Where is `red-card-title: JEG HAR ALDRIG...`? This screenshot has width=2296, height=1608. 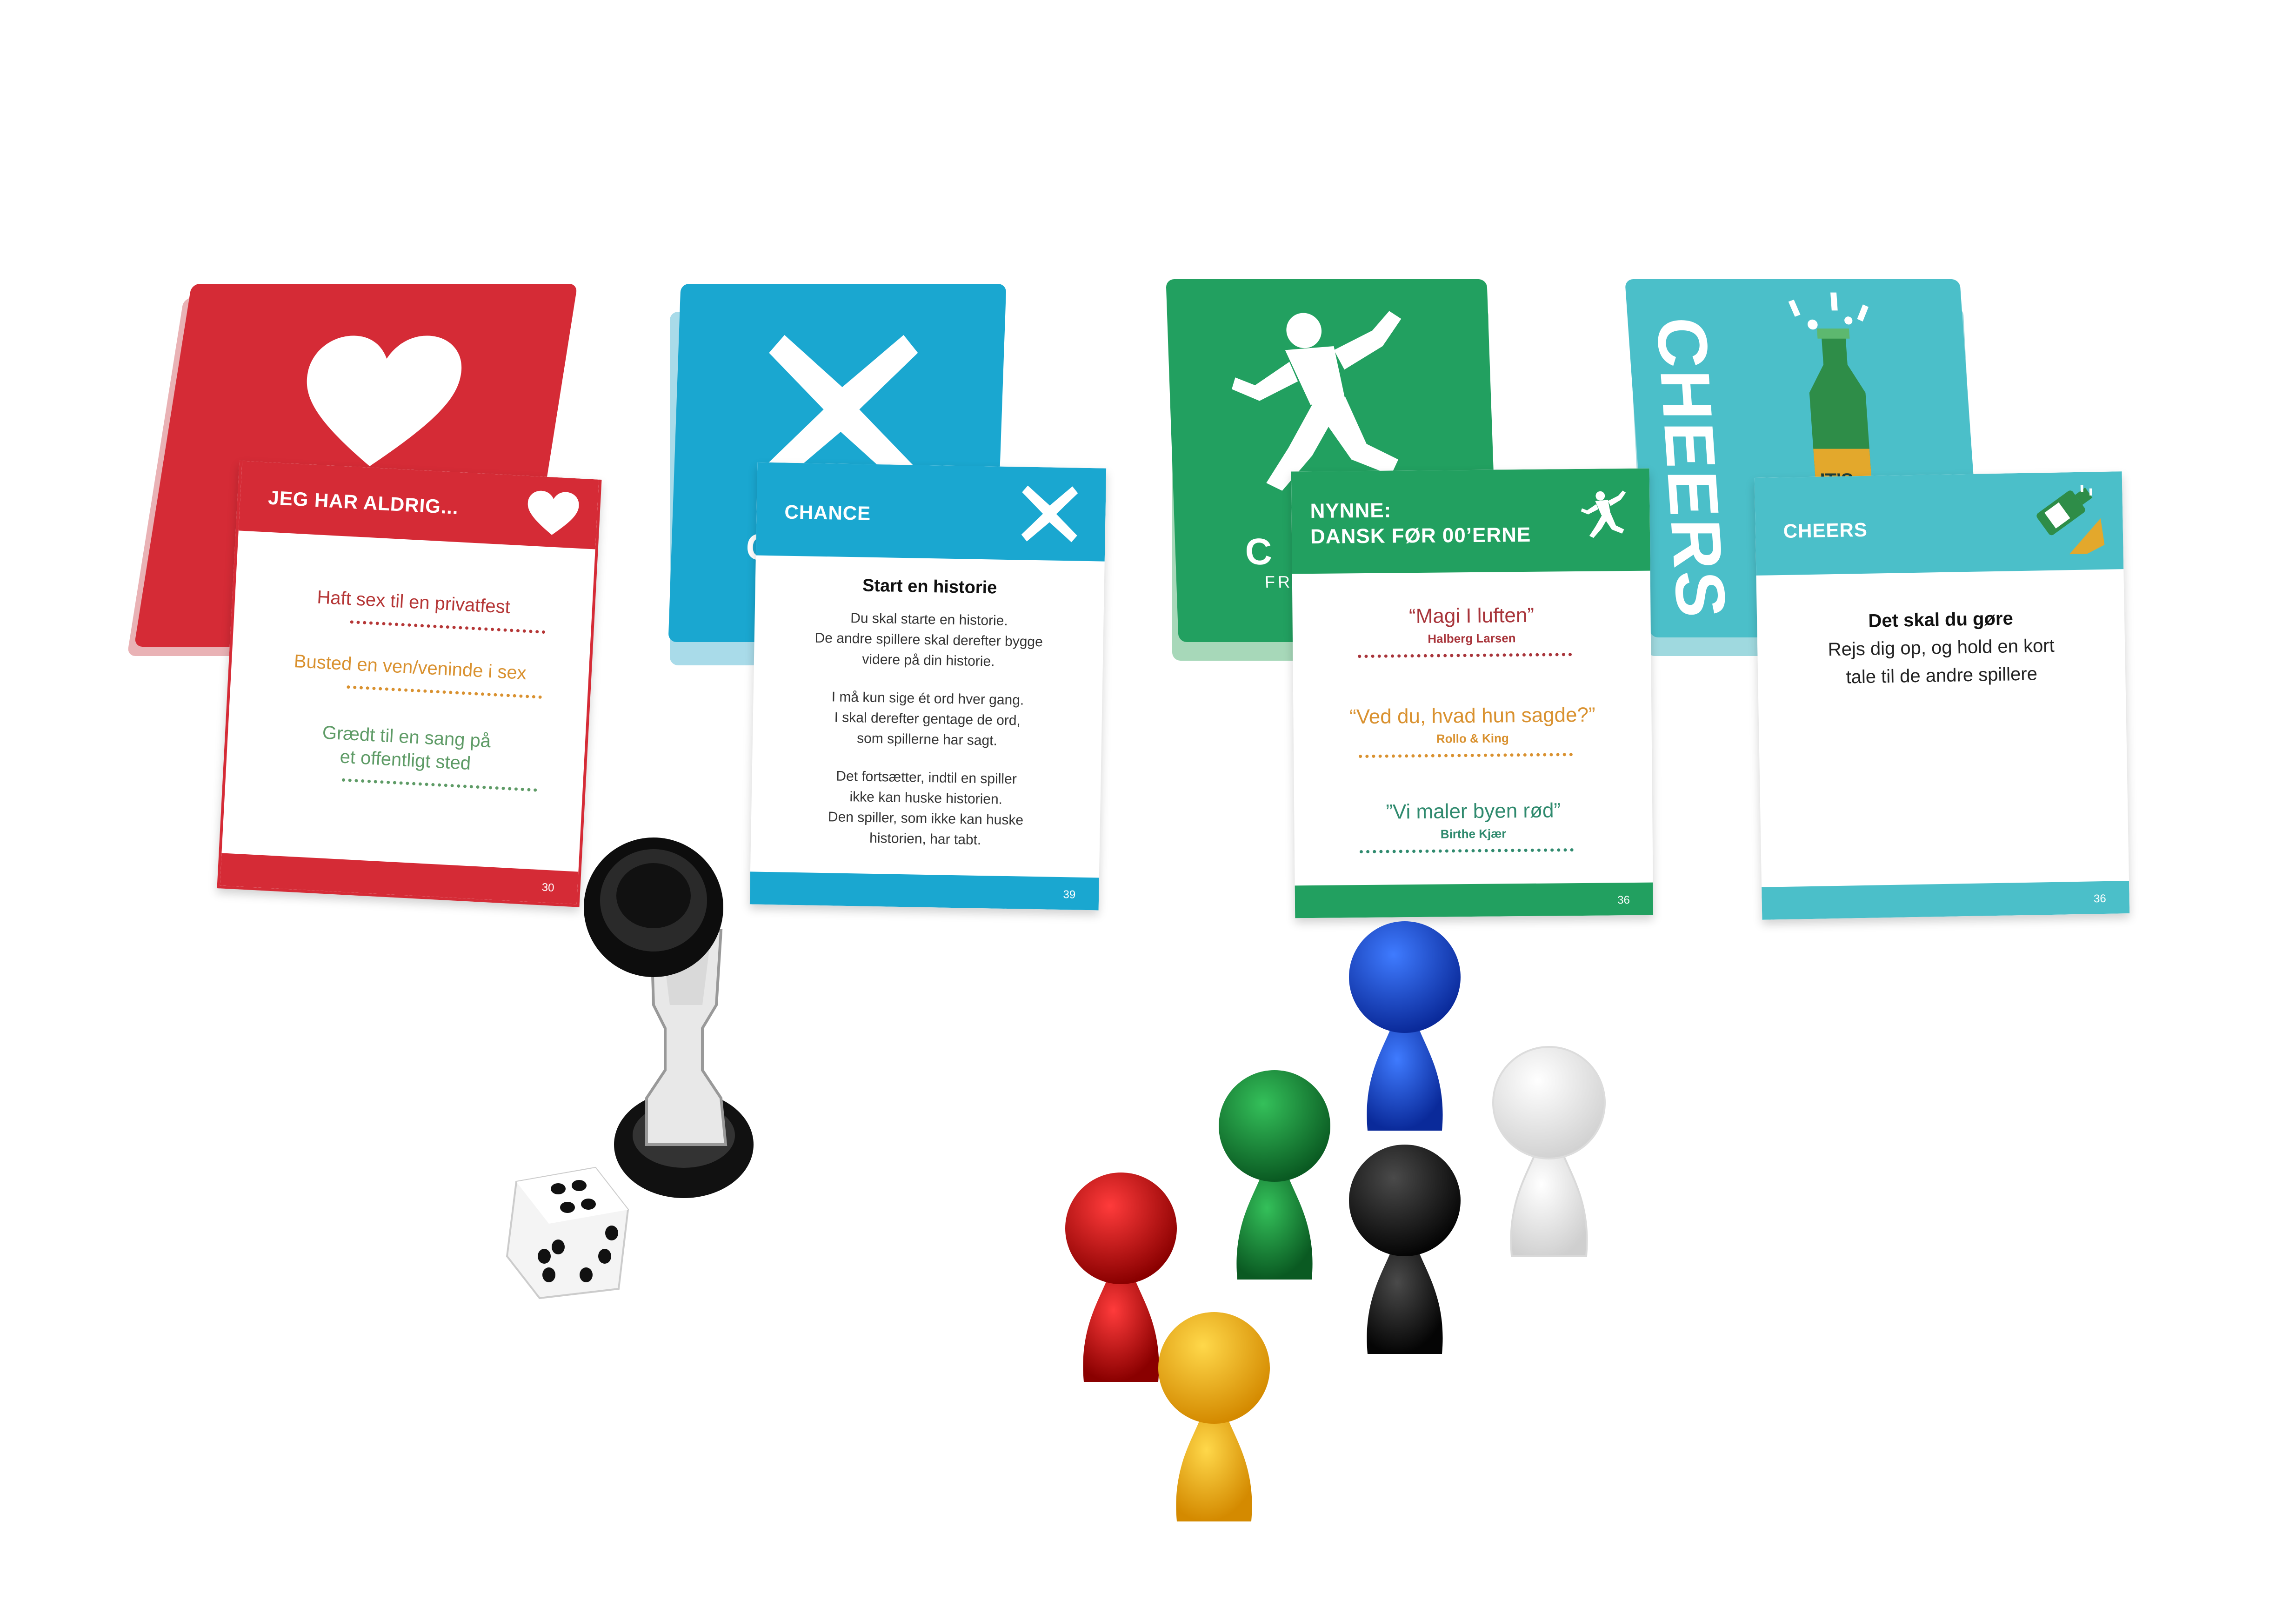 red-card-title: JEG HAR ALDRIG... is located at coordinates (363, 502).